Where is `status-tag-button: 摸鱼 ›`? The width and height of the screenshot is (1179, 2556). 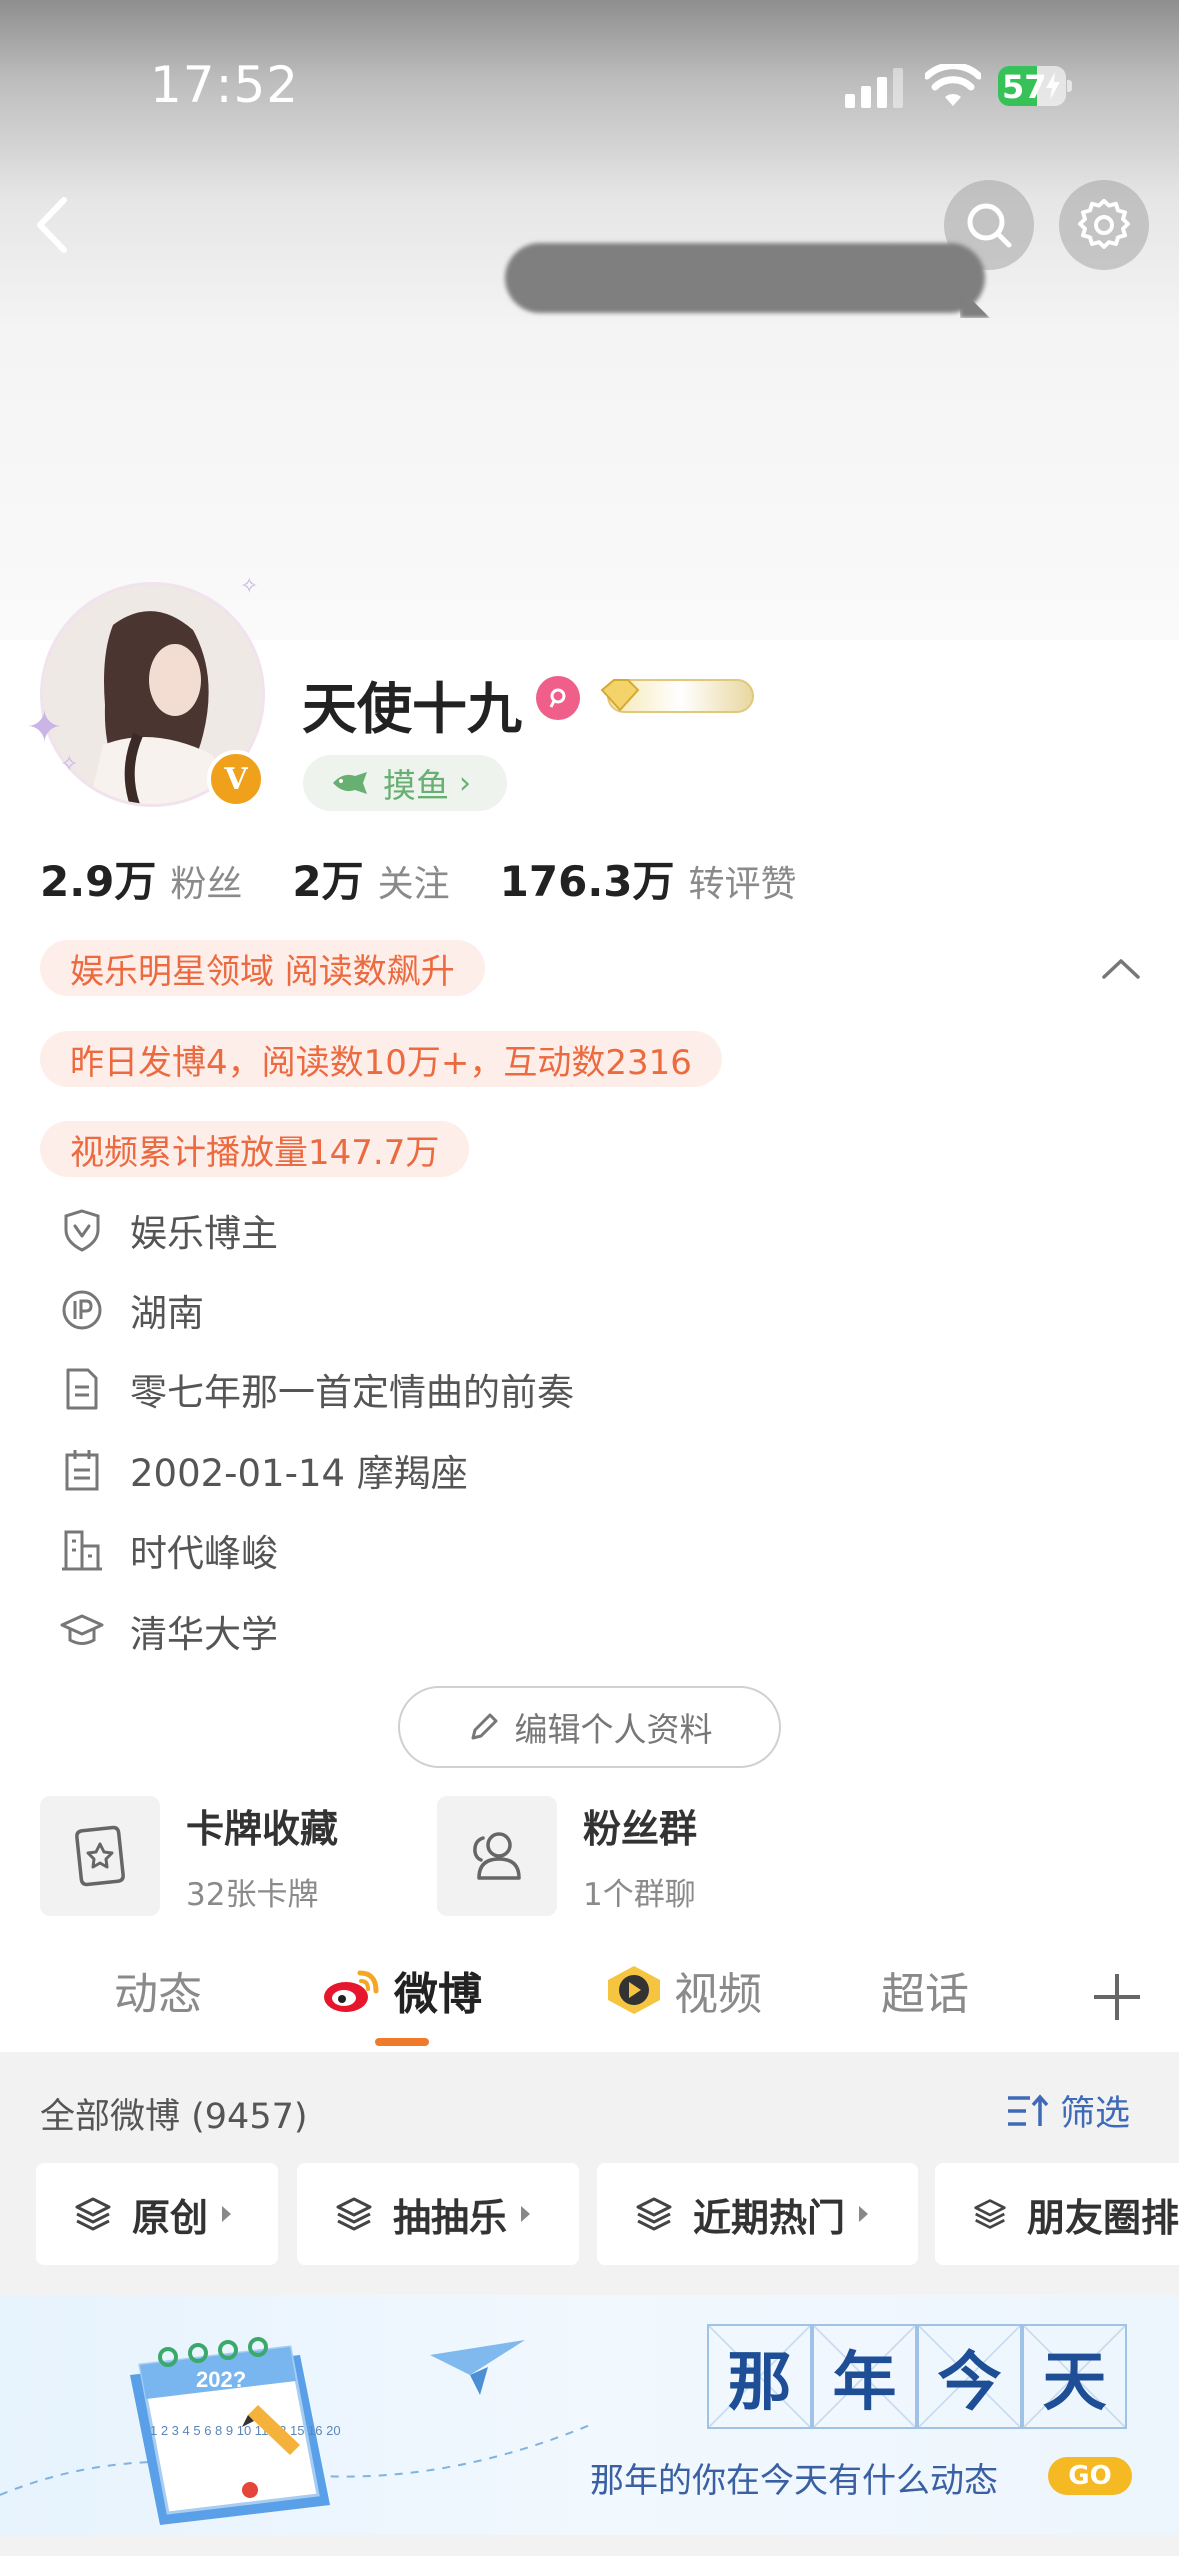 status-tag-button: 摸鱼 › is located at coordinates (405, 783).